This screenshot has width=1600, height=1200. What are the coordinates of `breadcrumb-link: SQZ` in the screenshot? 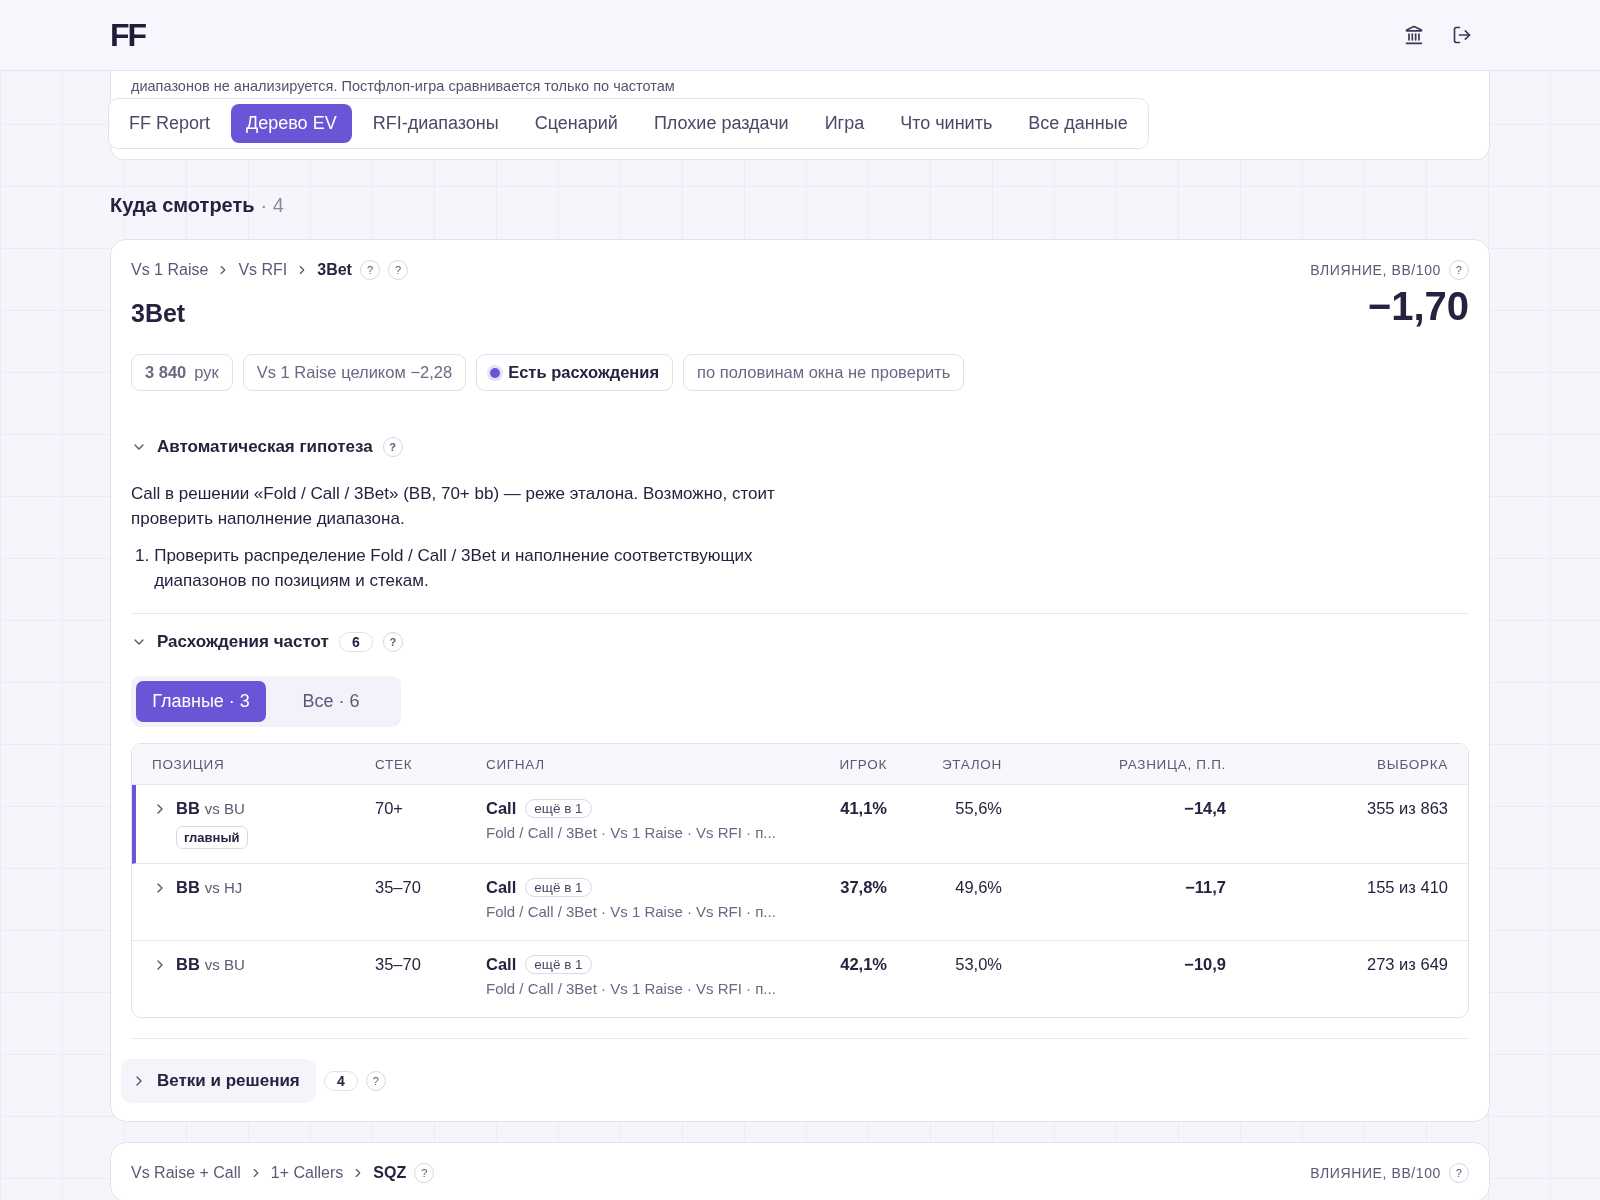 It's located at (390, 1173).